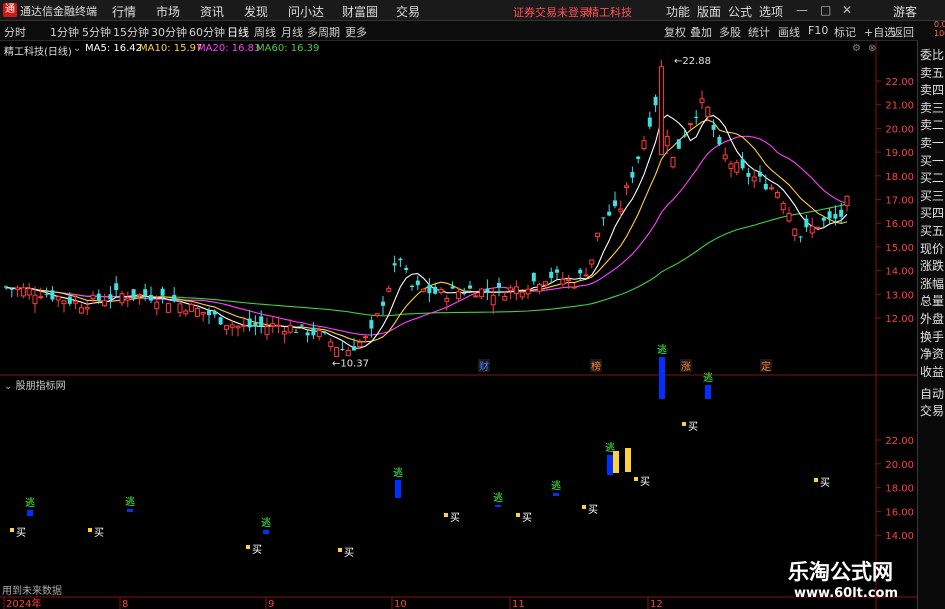  What do you see at coordinates (306, 11) in the screenshot?
I see `menu-assistant: 问小达` at bounding box center [306, 11].